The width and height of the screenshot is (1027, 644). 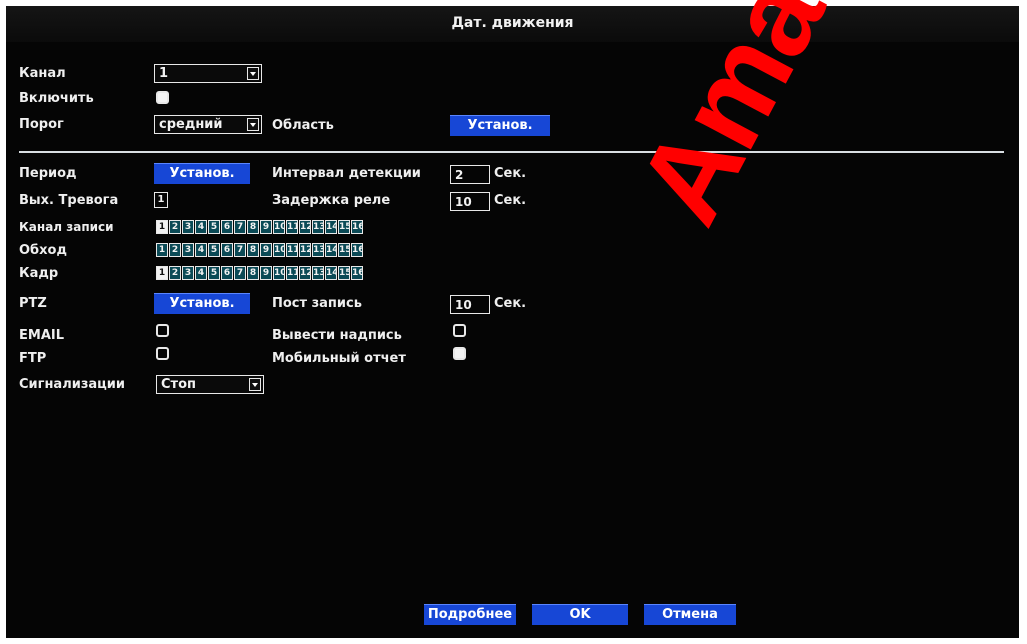 I want to click on snapshot-channel-toggle-14: 14, so click(x=331, y=273).